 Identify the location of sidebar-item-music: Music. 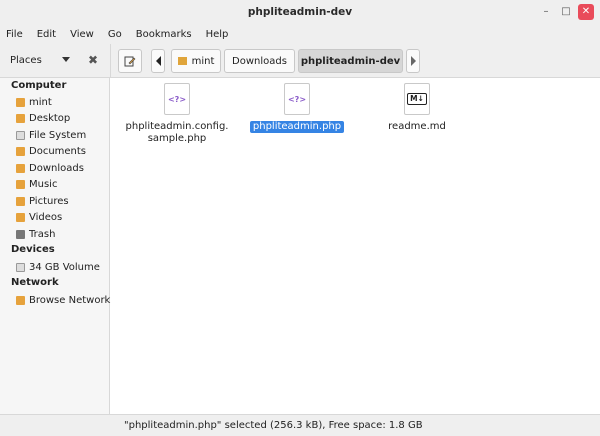
(36, 184).